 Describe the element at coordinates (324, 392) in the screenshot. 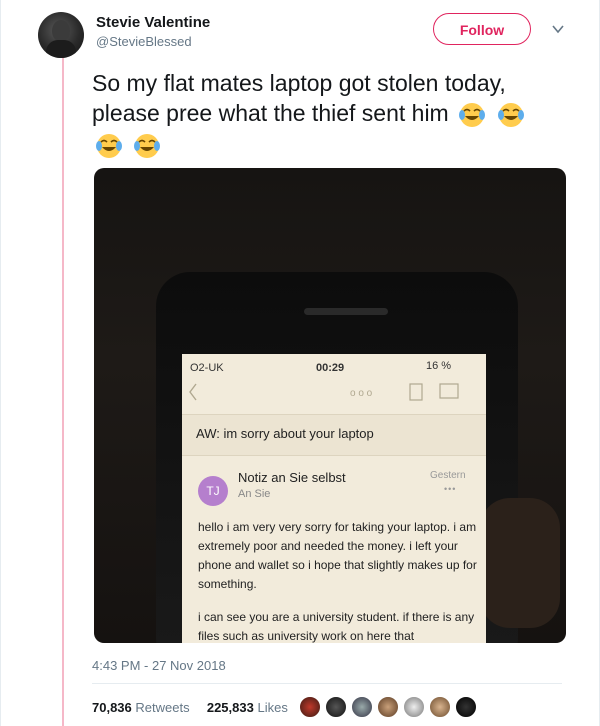

I see `mail-toolbar: o o o` at that location.